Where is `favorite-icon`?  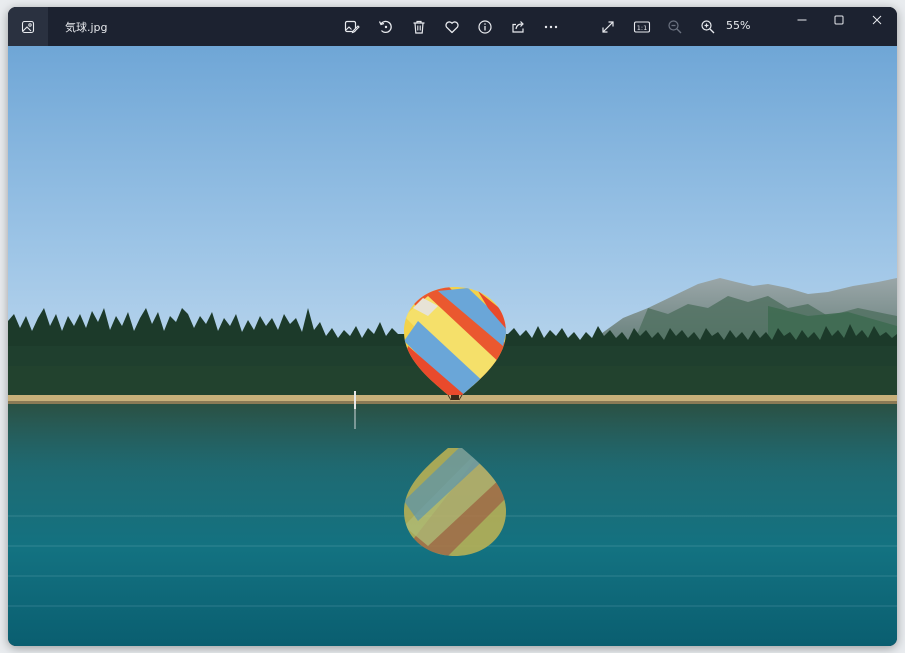
favorite-icon is located at coordinates (452, 27).